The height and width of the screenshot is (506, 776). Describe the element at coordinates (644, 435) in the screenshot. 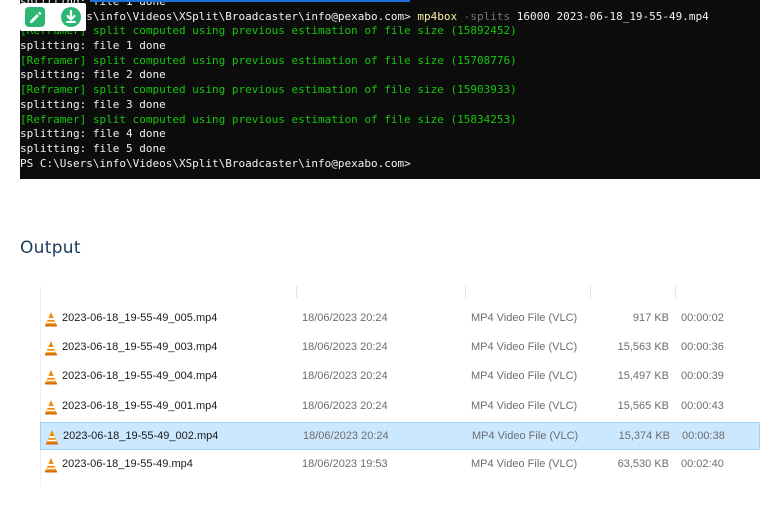

I see `file-size: 15,374 KB` at that location.